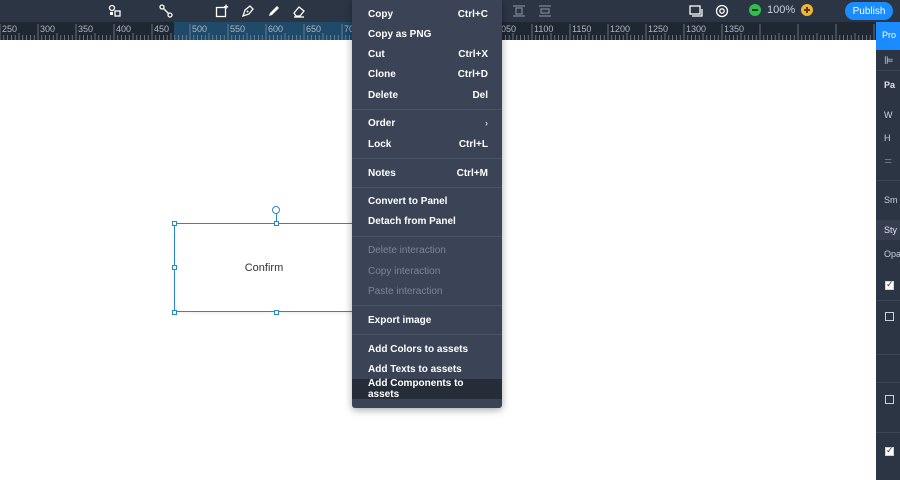 Image resolution: width=900 pixels, height=480 pixels. I want to click on menu-item-detach-from-panel: Detach from Panel, so click(427, 221).